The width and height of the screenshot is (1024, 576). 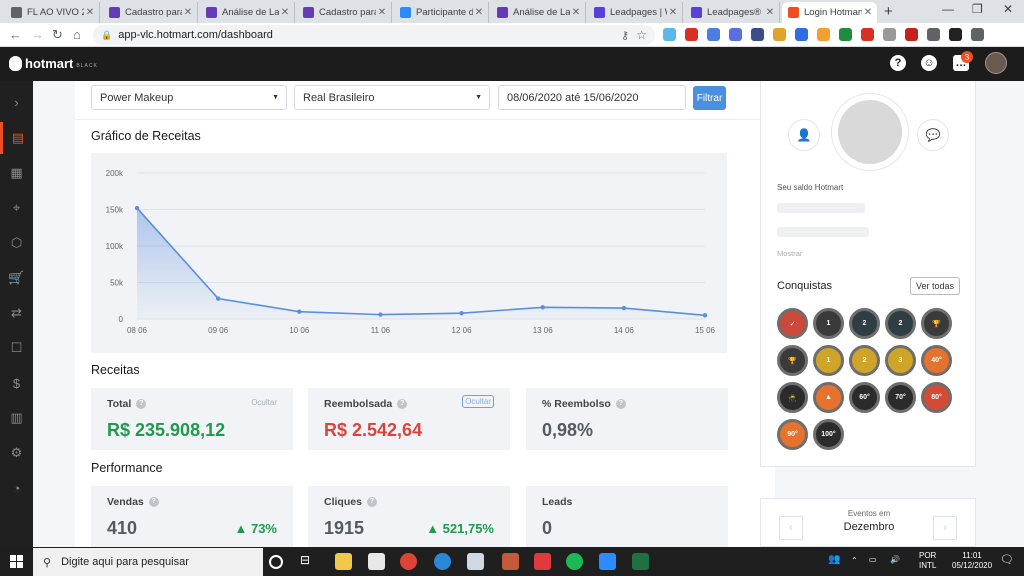 What do you see at coordinates (442, 561) in the screenshot?
I see `edge-icon` at bounding box center [442, 561].